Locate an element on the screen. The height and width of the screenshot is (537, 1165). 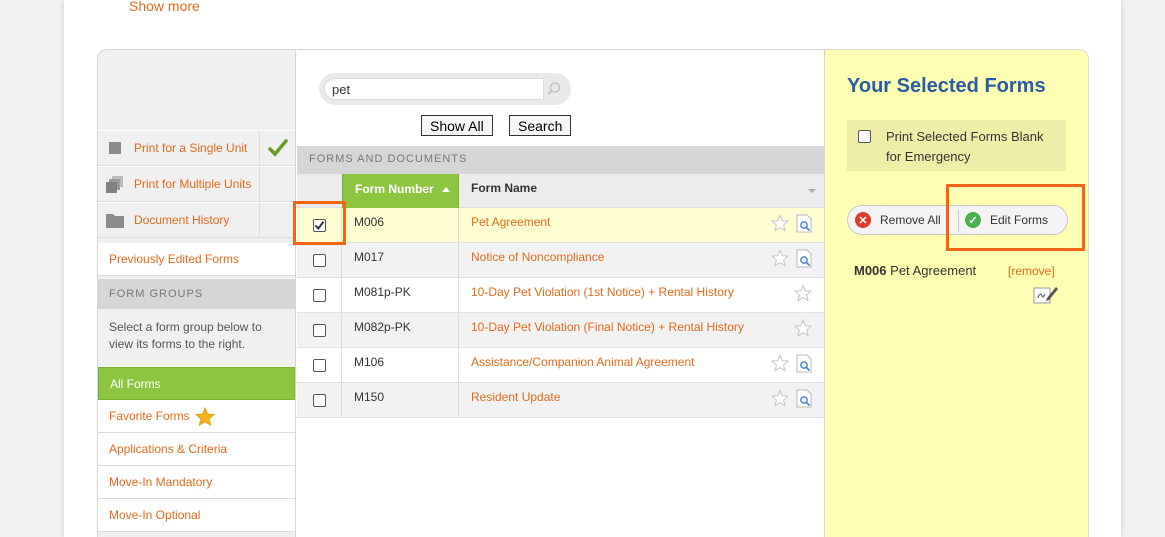
search-box is located at coordinates (445, 89).